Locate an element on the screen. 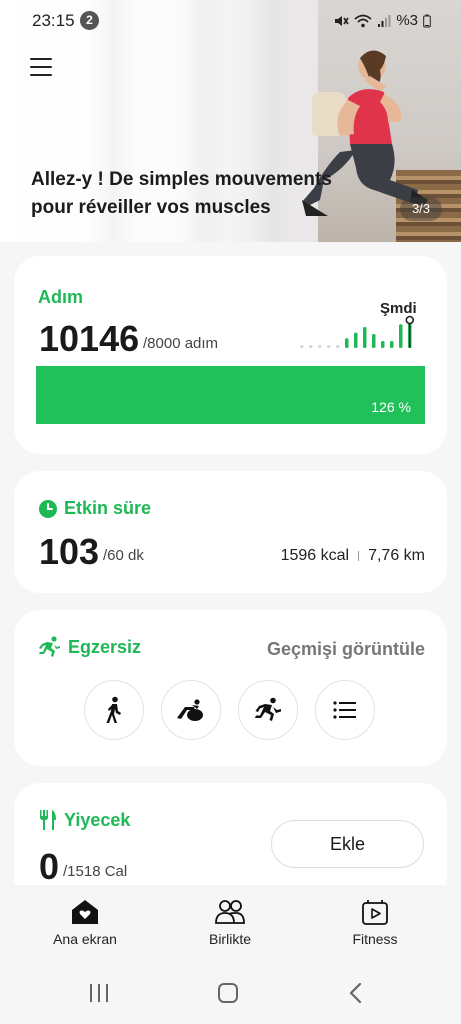 The width and height of the screenshot is (461, 1024). food-goal: /1518 Cal is located at coordinates (95, 871).